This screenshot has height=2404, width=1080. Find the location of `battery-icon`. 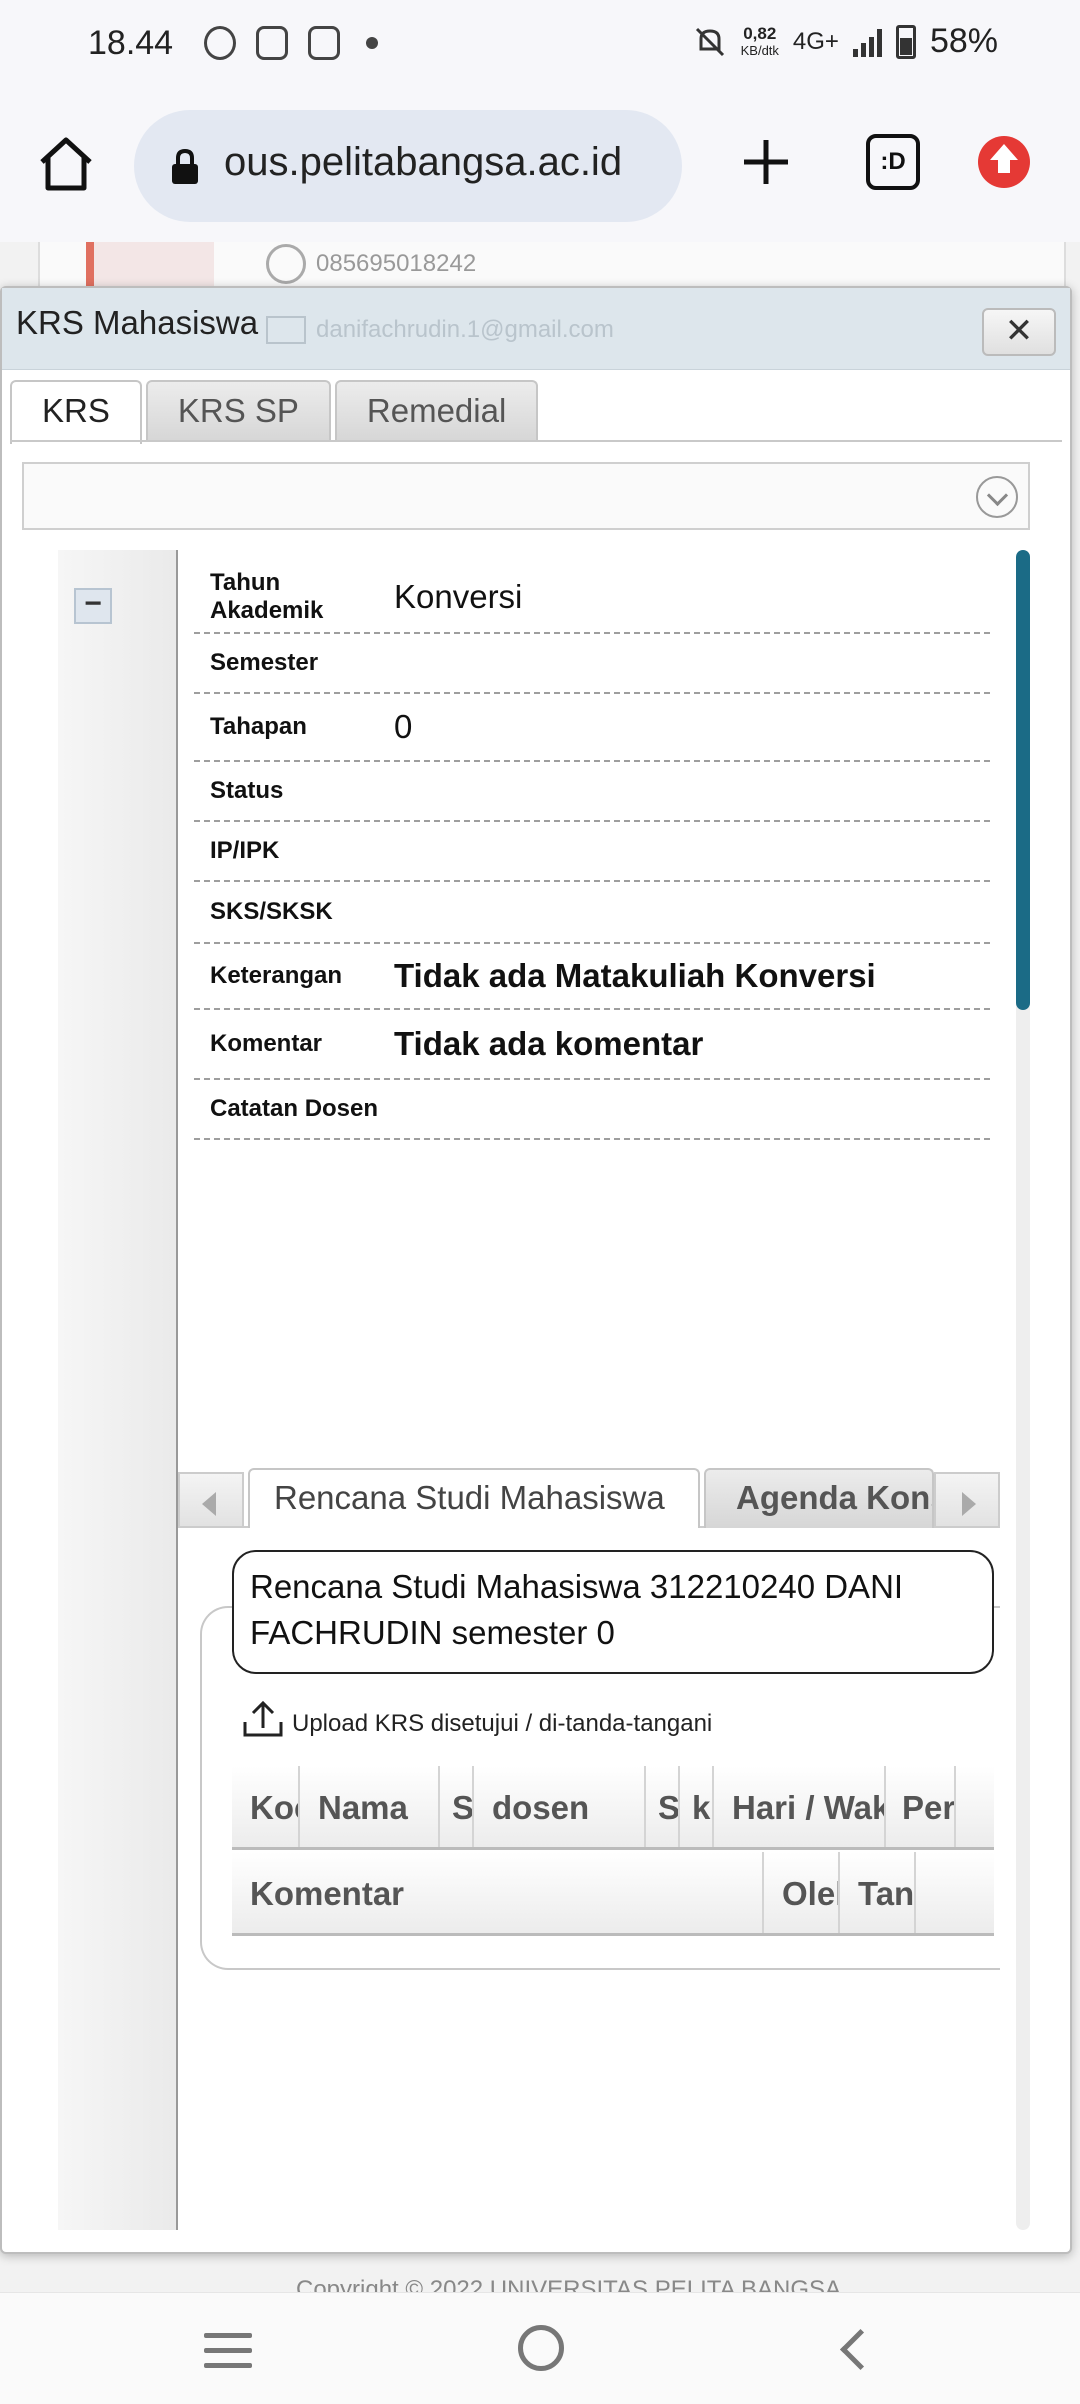

battery-icon is located at coordinates (905, 41).